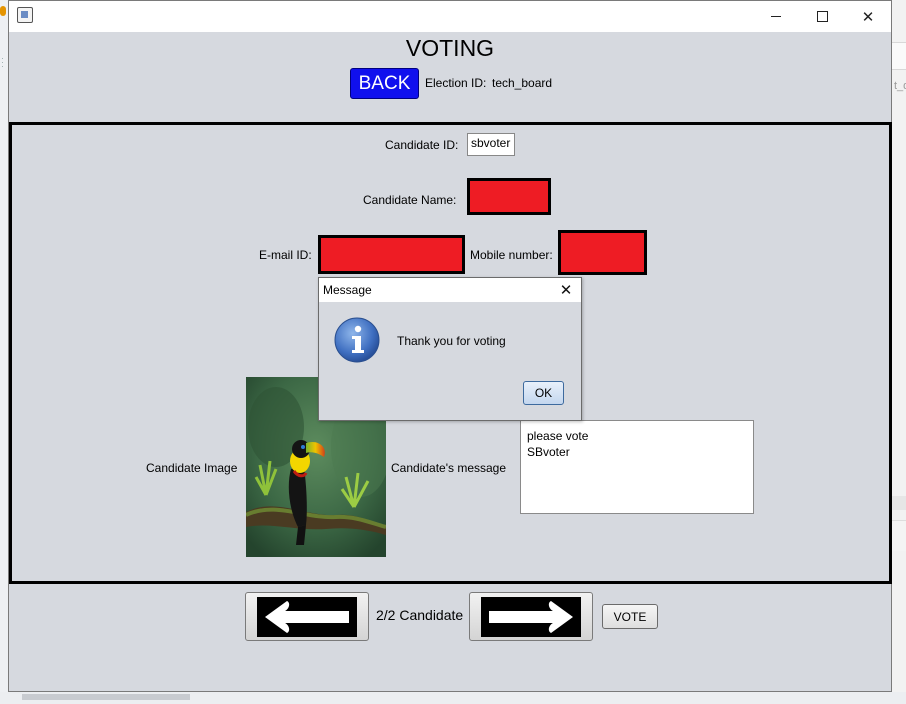 The height and width of the screenshot is (704, 906). What do you see at coordinates (357, 340) in the screenshot?
I see `info-icon` at bounding box center [357, 340].